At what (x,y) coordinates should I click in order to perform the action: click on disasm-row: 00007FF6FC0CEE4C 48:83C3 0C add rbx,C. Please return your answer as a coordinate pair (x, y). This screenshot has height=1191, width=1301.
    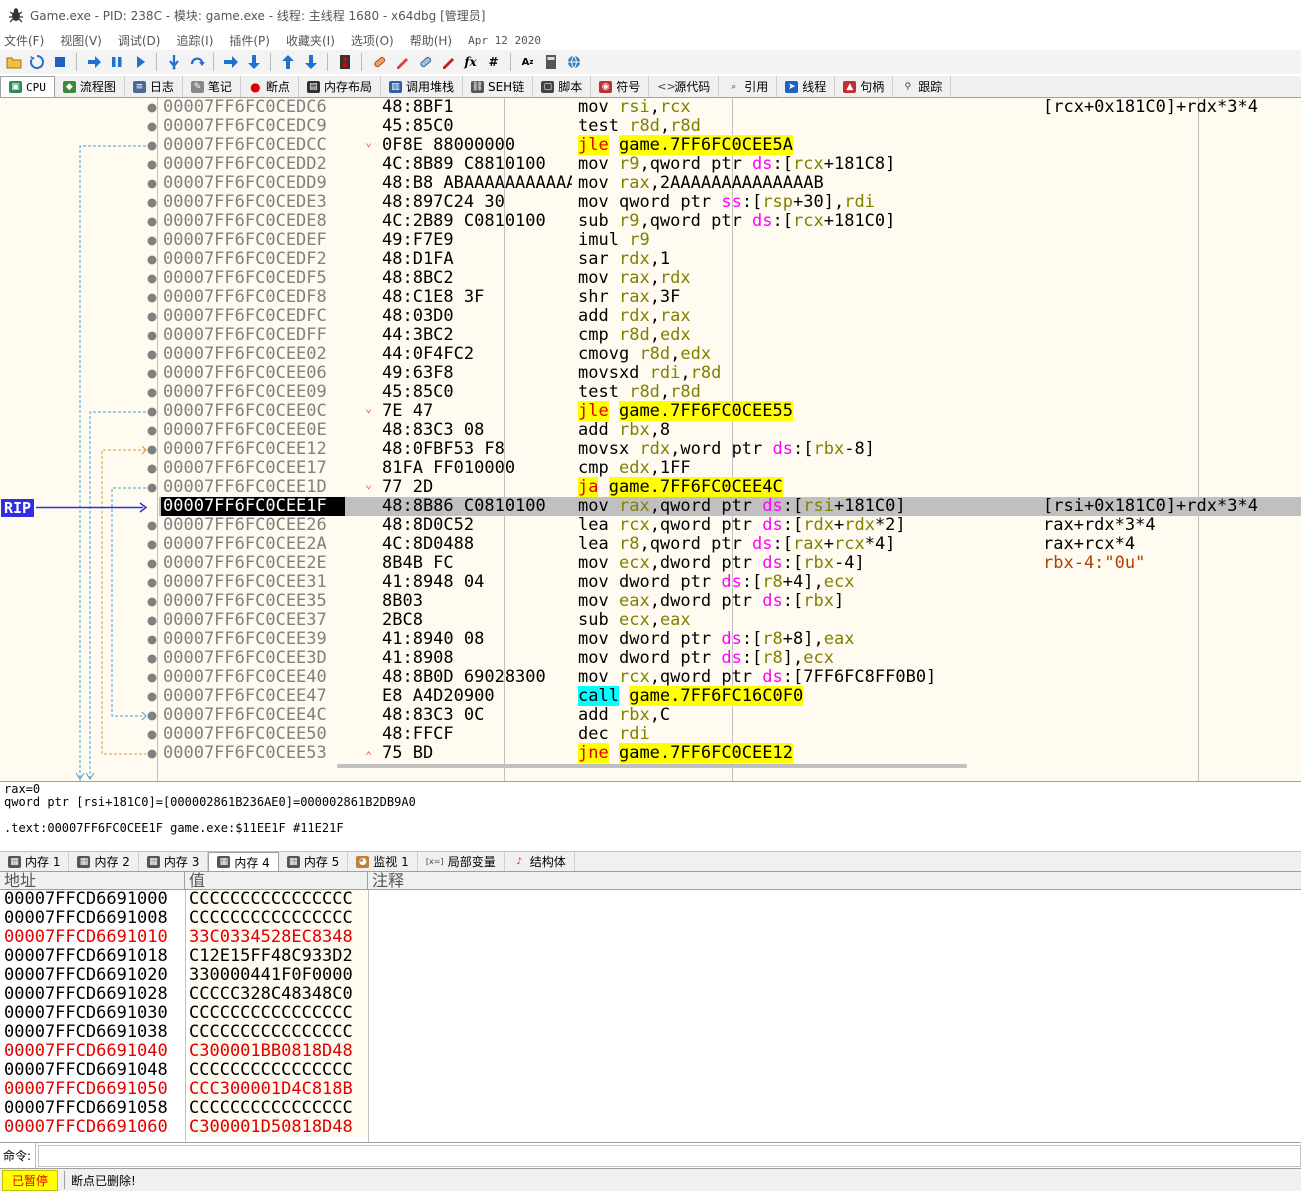
    Looking at the image, I should click on (730, 715).